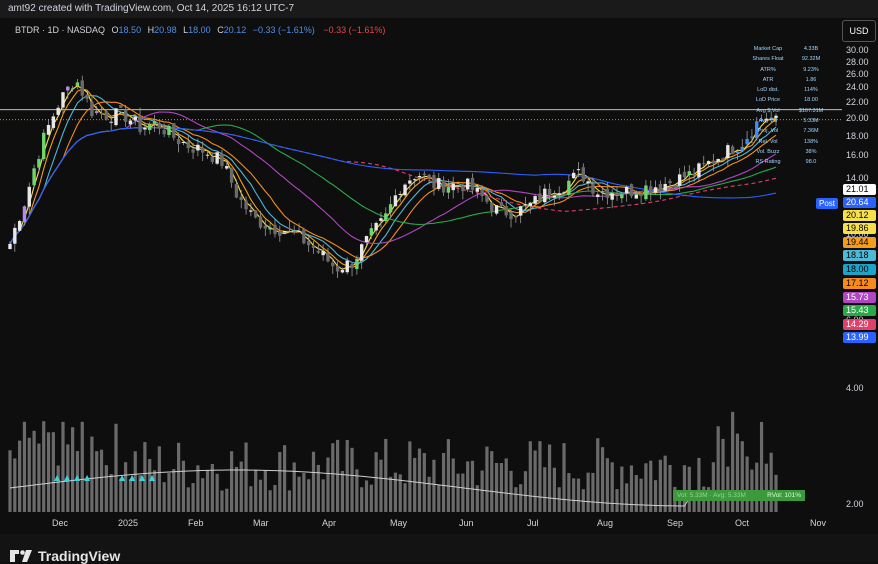 The width and height of the screenshot is (878, 564). I want to click on stats-value: 5.33M, so click(811, 121).